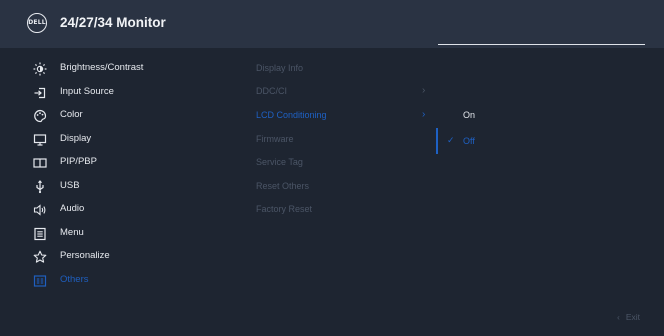 This screenshot has width=664, height=336. Describe the element at coordinates (72, 232) in the screenshot. I see `menu-item-label: Menu` at that location.